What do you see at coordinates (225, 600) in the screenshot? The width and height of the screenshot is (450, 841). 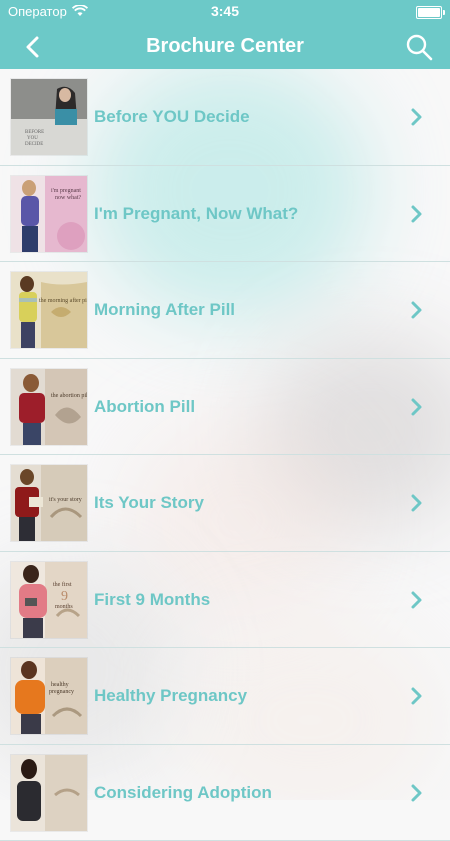 I see `brochure-row: the first 9 months First 9 Months` at bounding box center [225, 600].